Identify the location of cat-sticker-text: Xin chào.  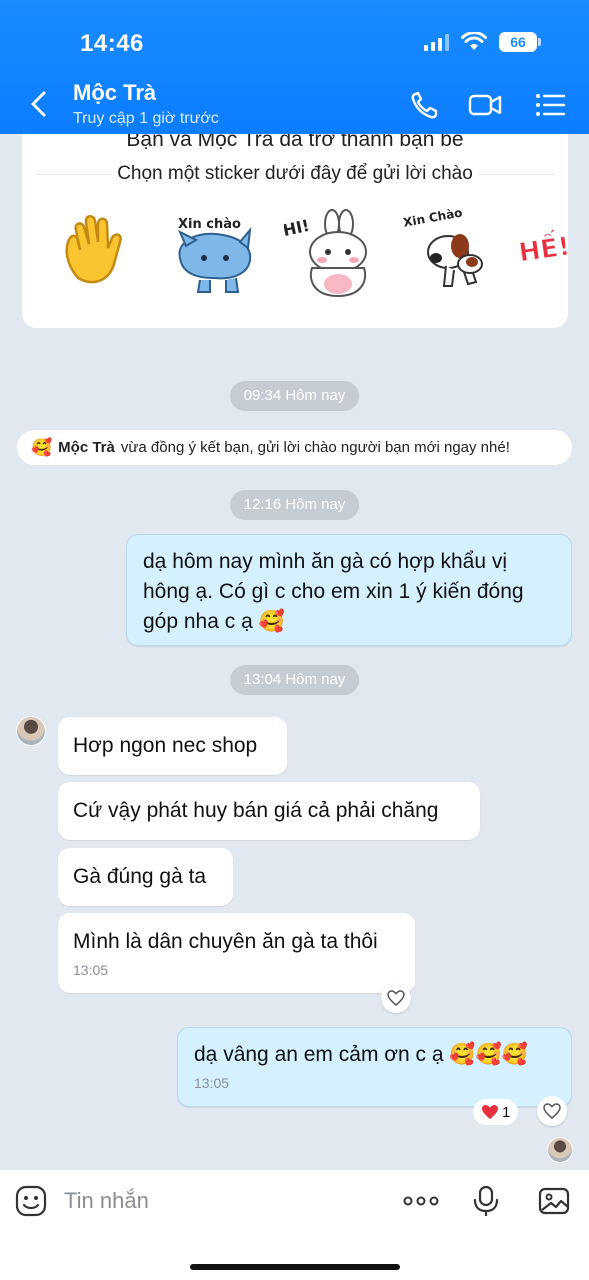
(209, 224).